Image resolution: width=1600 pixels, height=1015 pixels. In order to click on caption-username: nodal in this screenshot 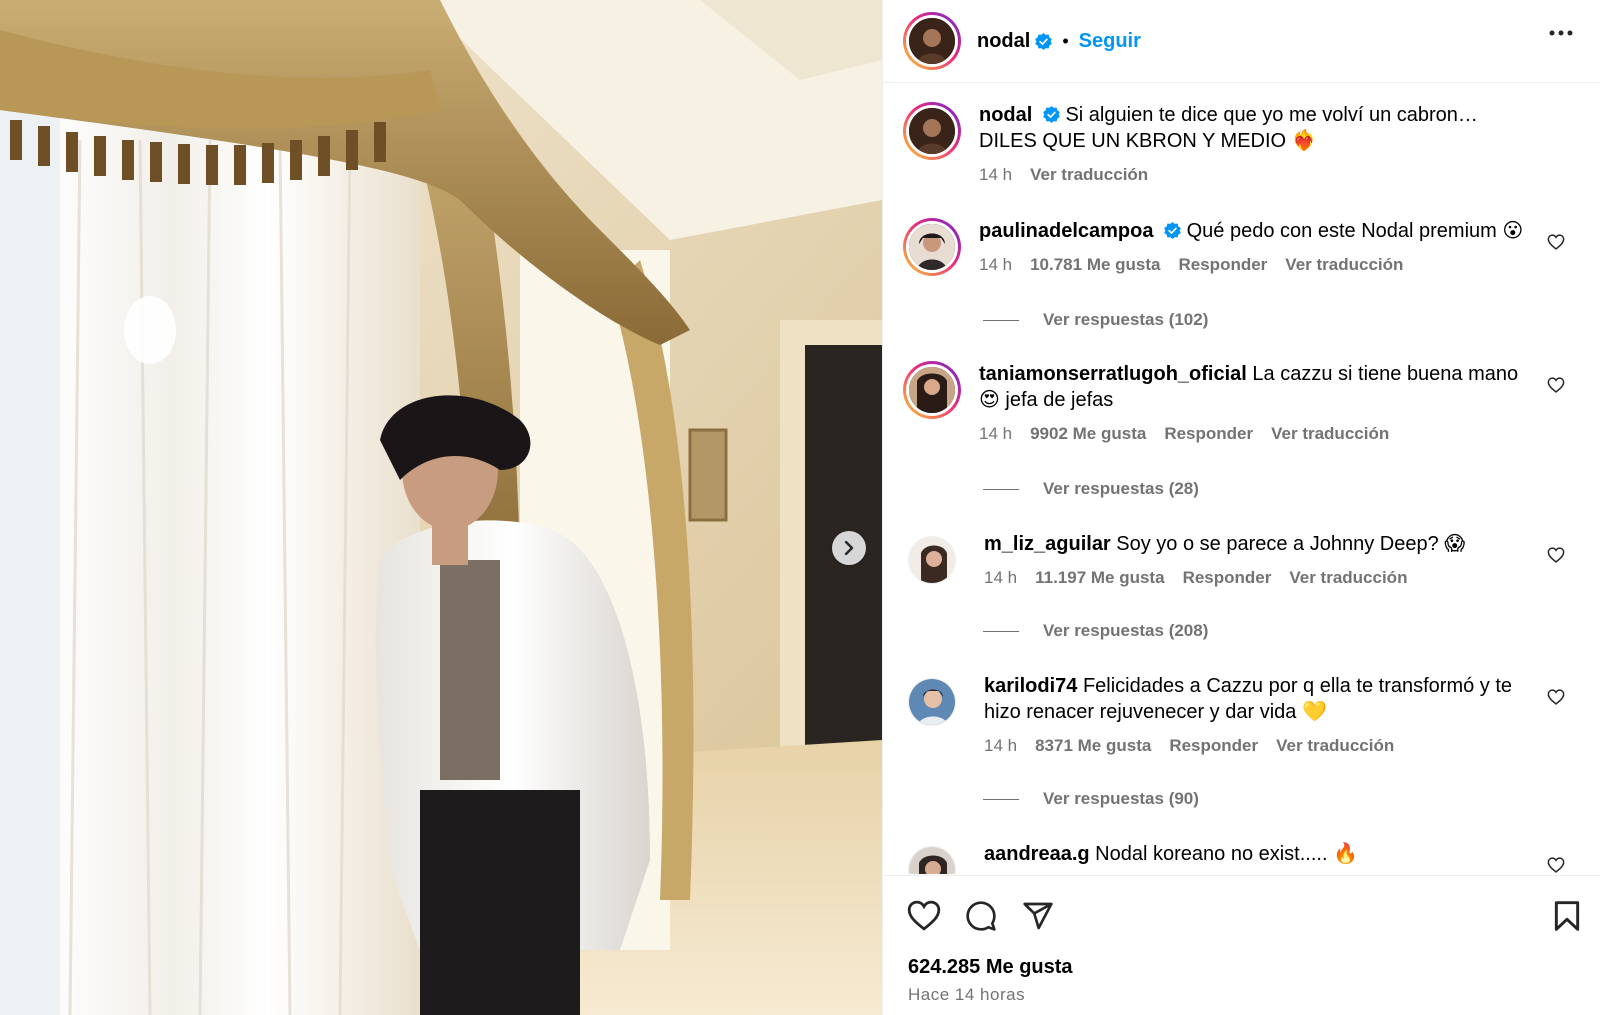, I will do `click(1005, 115)`.